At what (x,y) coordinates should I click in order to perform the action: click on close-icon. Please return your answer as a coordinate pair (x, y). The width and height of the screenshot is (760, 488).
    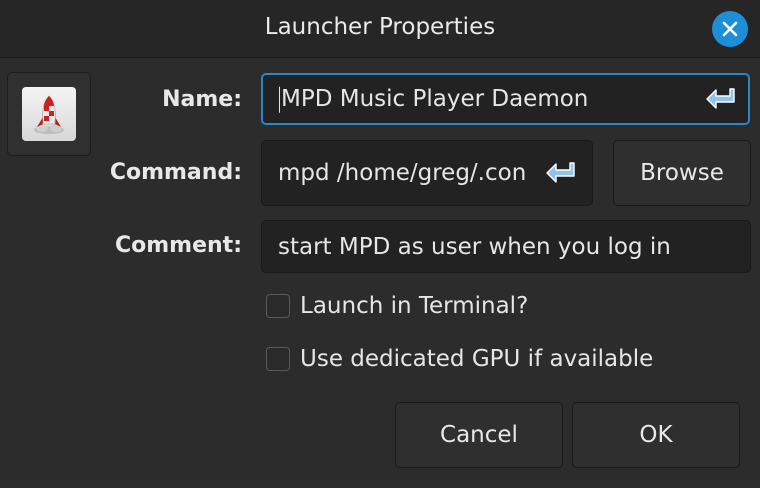
    Looking at the image, I should click on (730, 29).